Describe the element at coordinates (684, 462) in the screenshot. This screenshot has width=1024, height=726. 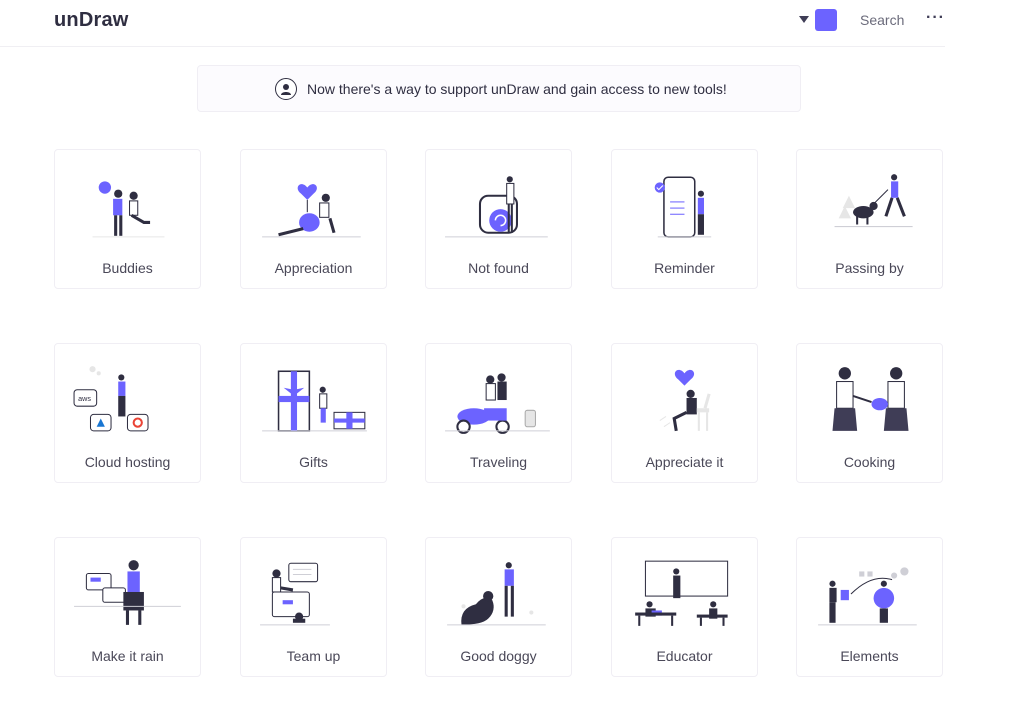
I see `illustration-label: Appreciate it` at that location.